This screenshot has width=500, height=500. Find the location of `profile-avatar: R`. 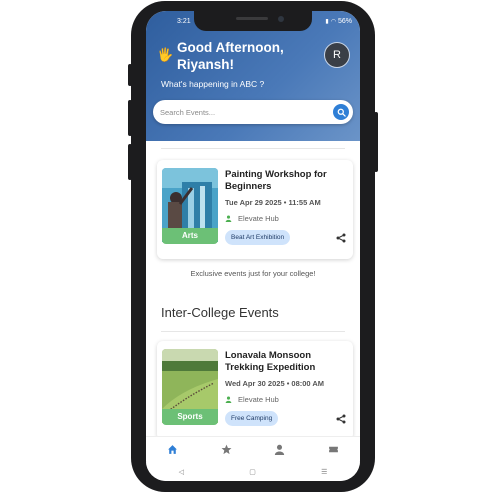

profile-avatar: R is located at coordinates (337, 55).